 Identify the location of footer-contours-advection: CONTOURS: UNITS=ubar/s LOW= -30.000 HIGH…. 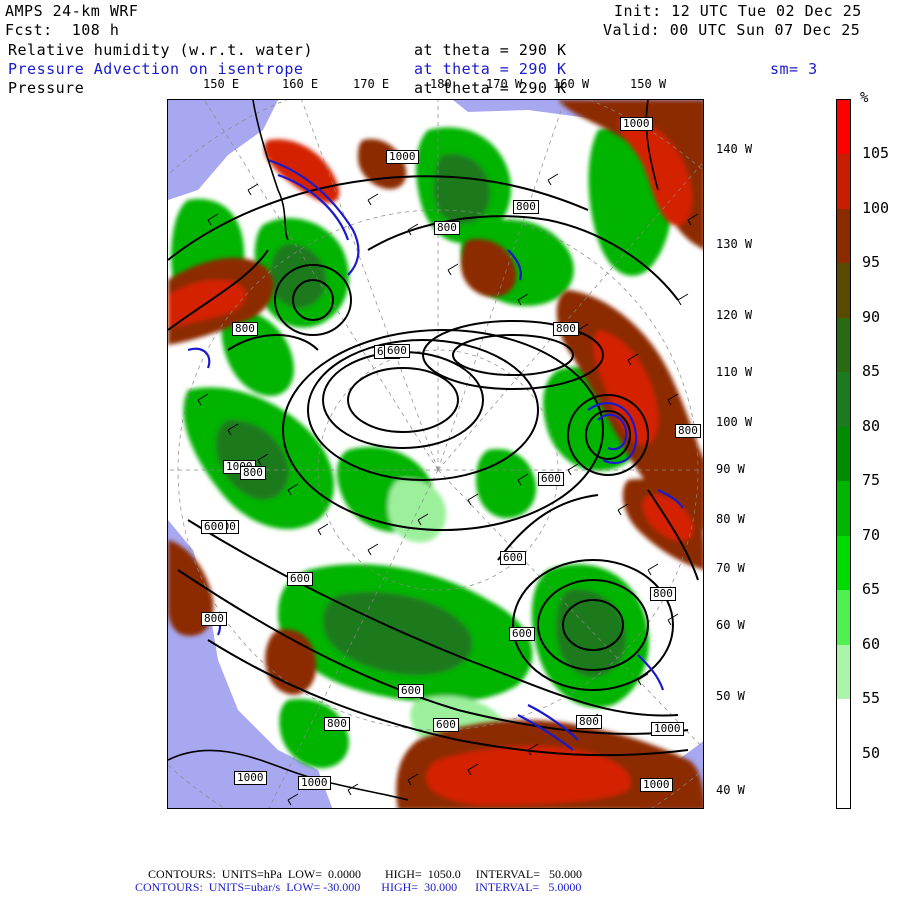
(358, 887).